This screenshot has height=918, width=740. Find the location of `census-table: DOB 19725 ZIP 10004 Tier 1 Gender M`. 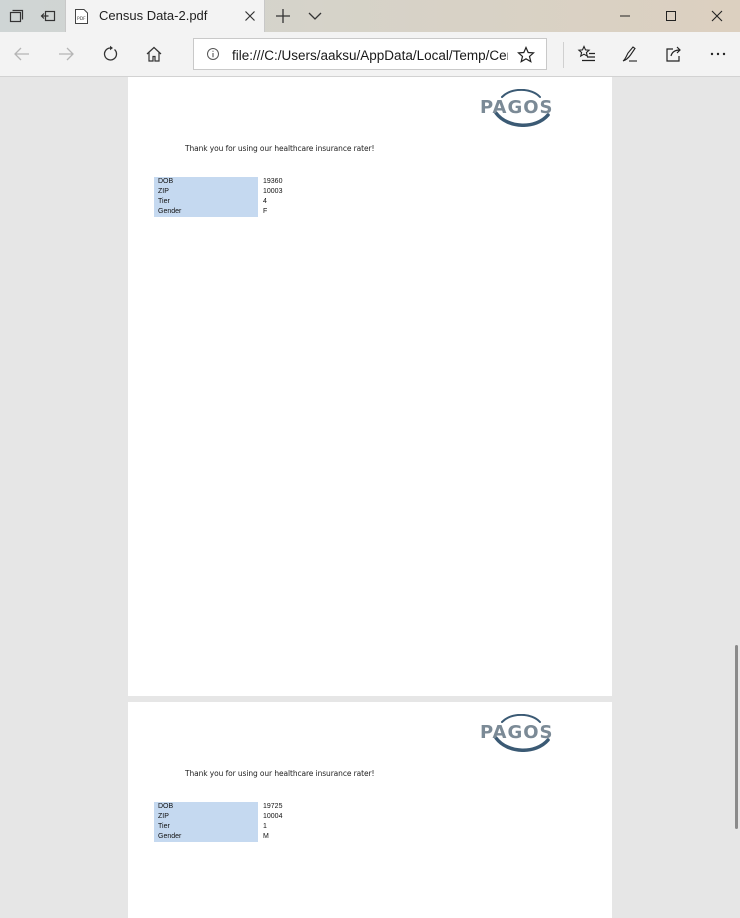

census-table: DOB 19725 ZIP 10004 Tier 1 Gender M is located at coordinates (238, 822).